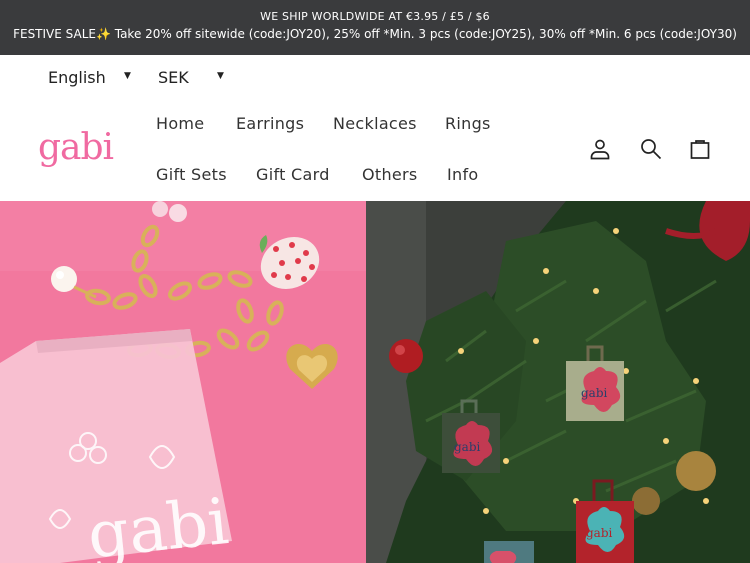  Describe the element at coordinates (390, 174) in the screenshot. I see `nav-others: Others` at that location.